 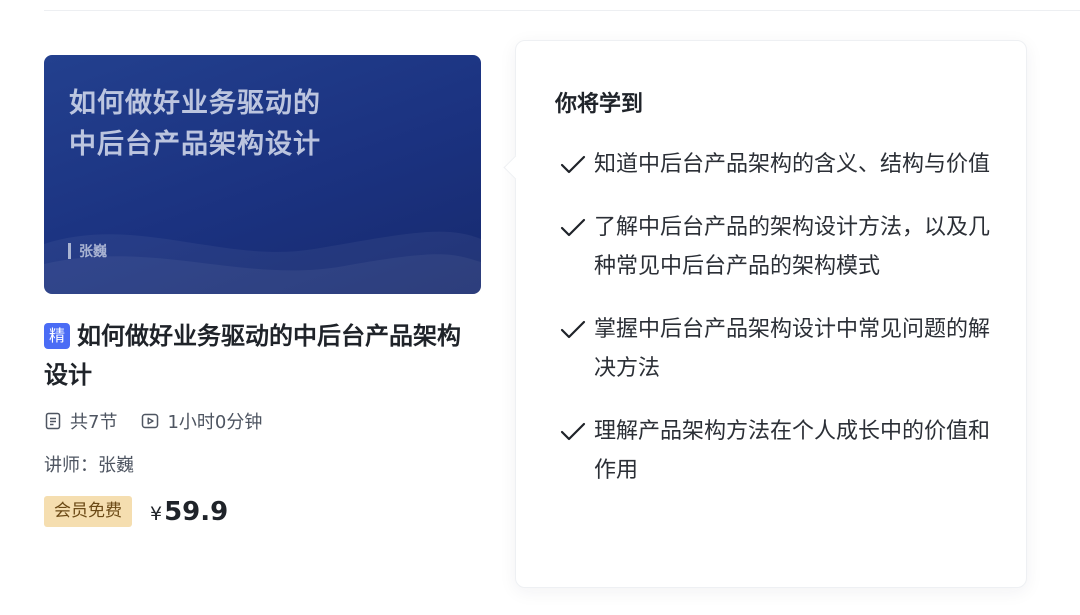 I want to click on cover-author: 张巍, so click(x=87, y=251).